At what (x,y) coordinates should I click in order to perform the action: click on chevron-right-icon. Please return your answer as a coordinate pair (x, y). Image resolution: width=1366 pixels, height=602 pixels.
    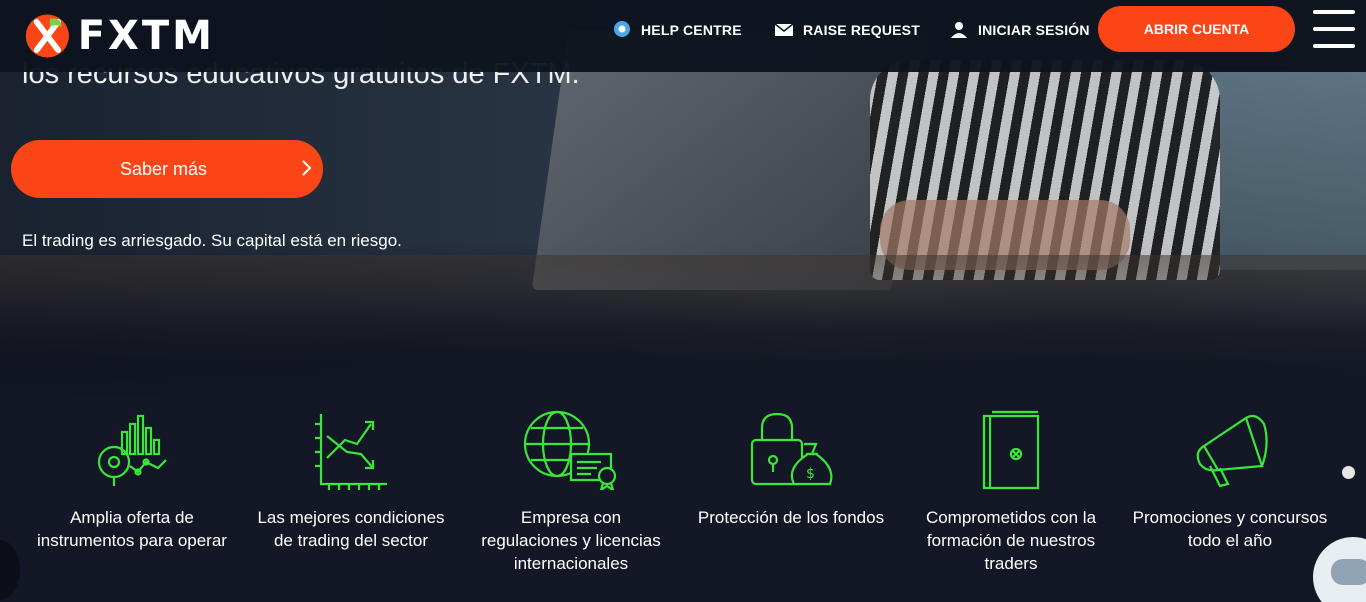
    Looking at the image, I should click on (307, 168).